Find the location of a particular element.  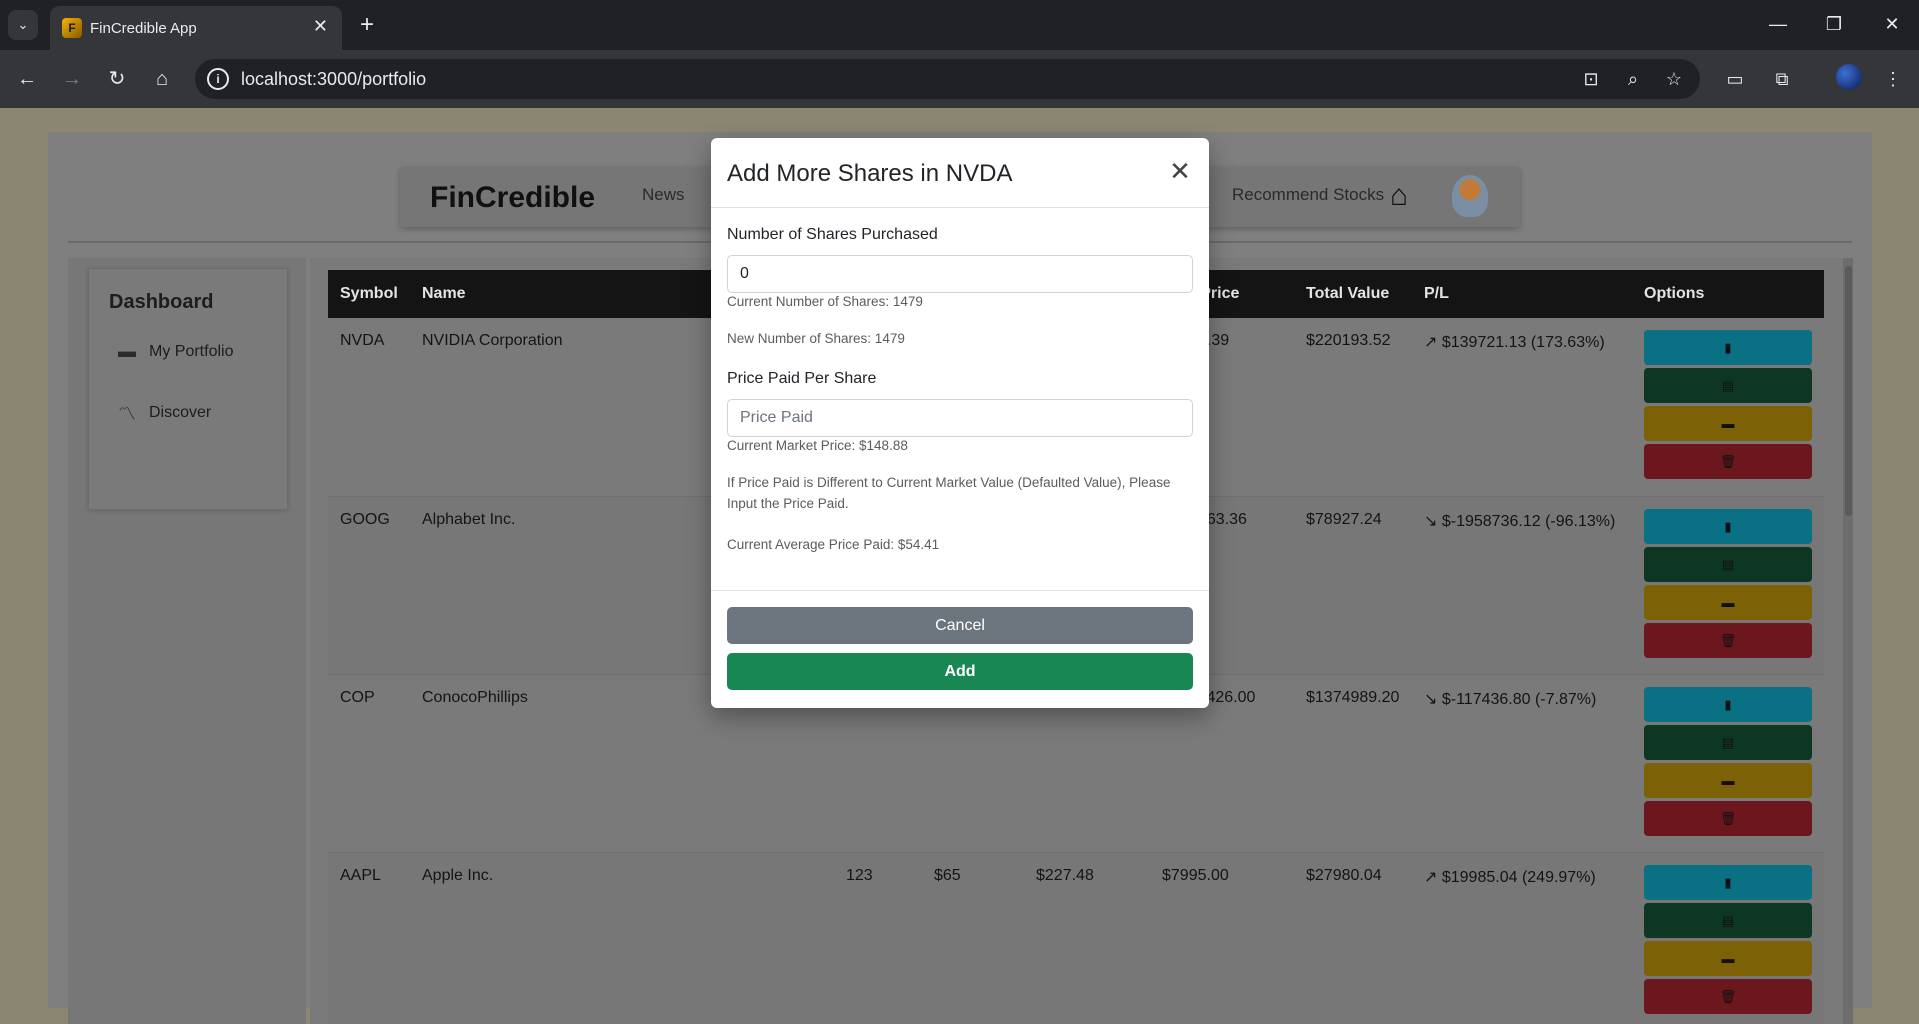

forward-icon: → is located at coordinates (72, 79).